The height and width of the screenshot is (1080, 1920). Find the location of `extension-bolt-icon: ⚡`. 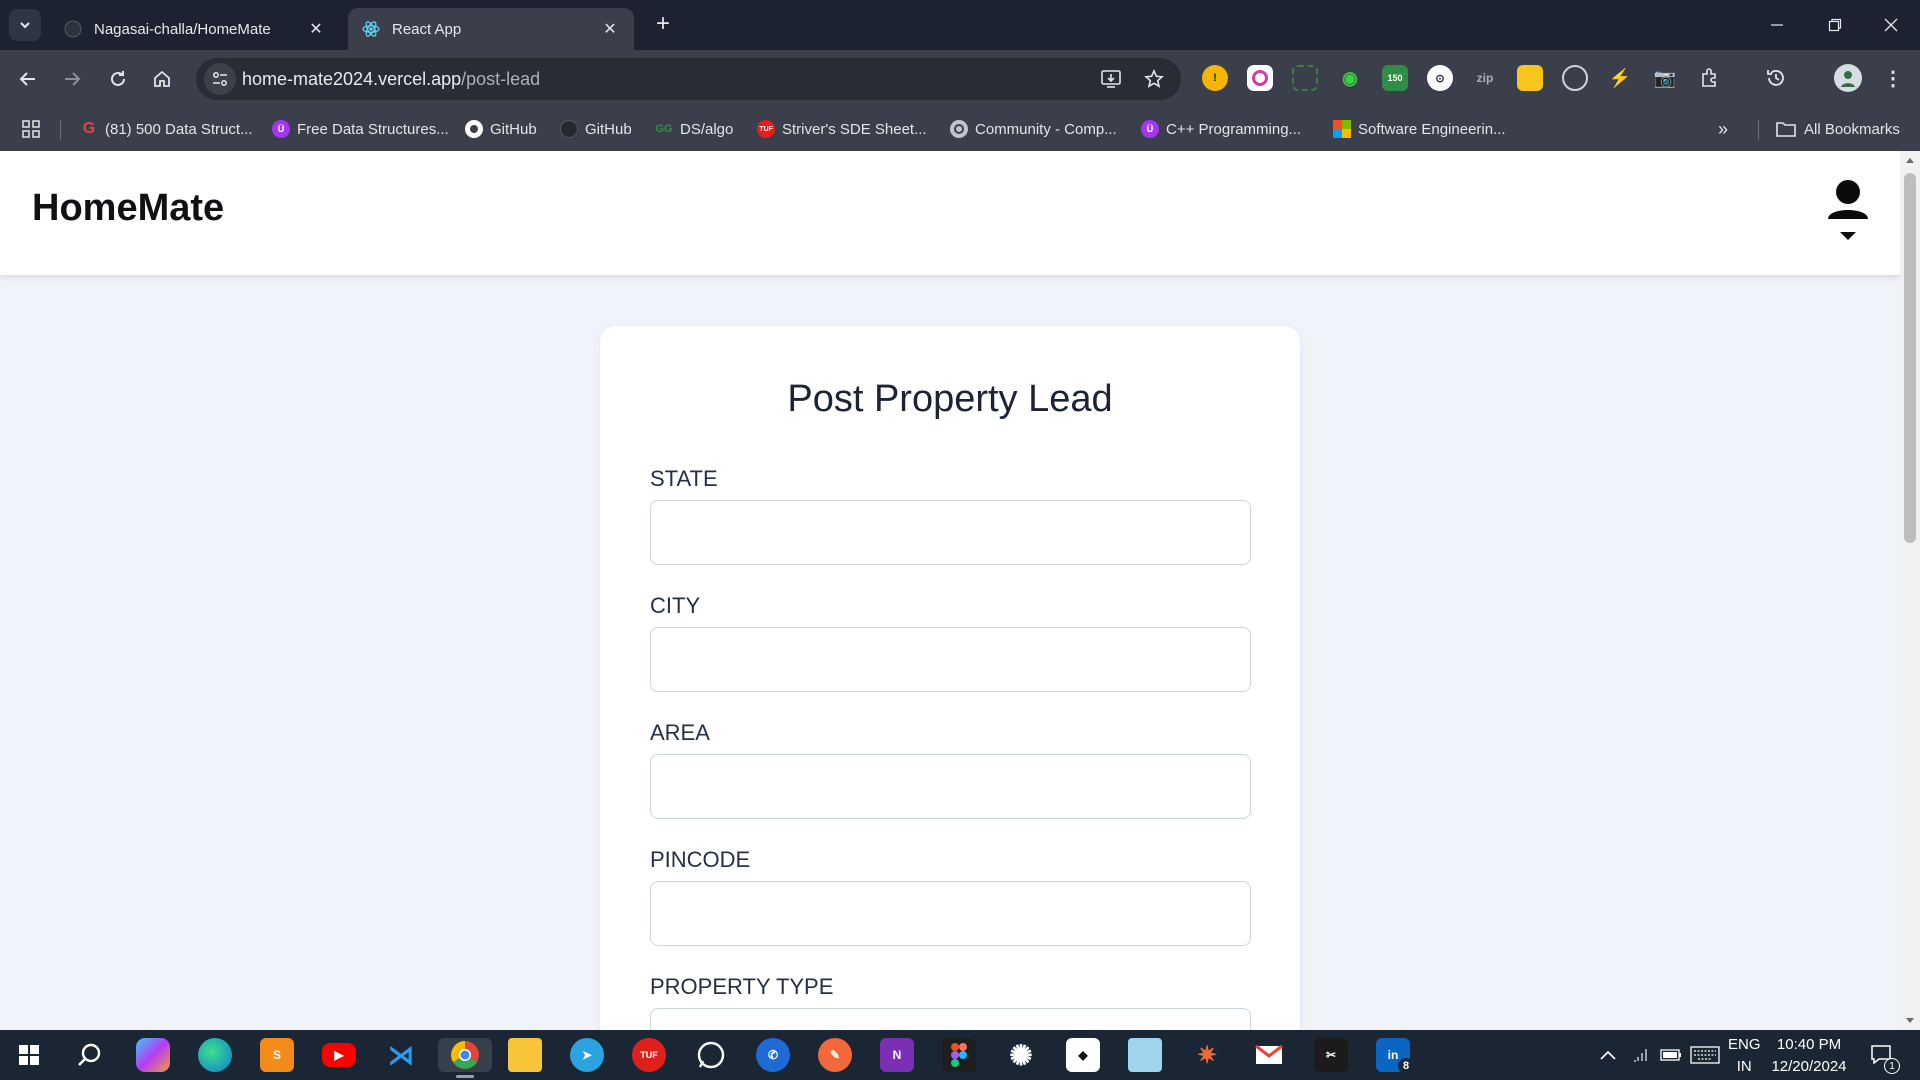

extension-bolt-icon: ⚡ is located at coordinates (1620, 78).